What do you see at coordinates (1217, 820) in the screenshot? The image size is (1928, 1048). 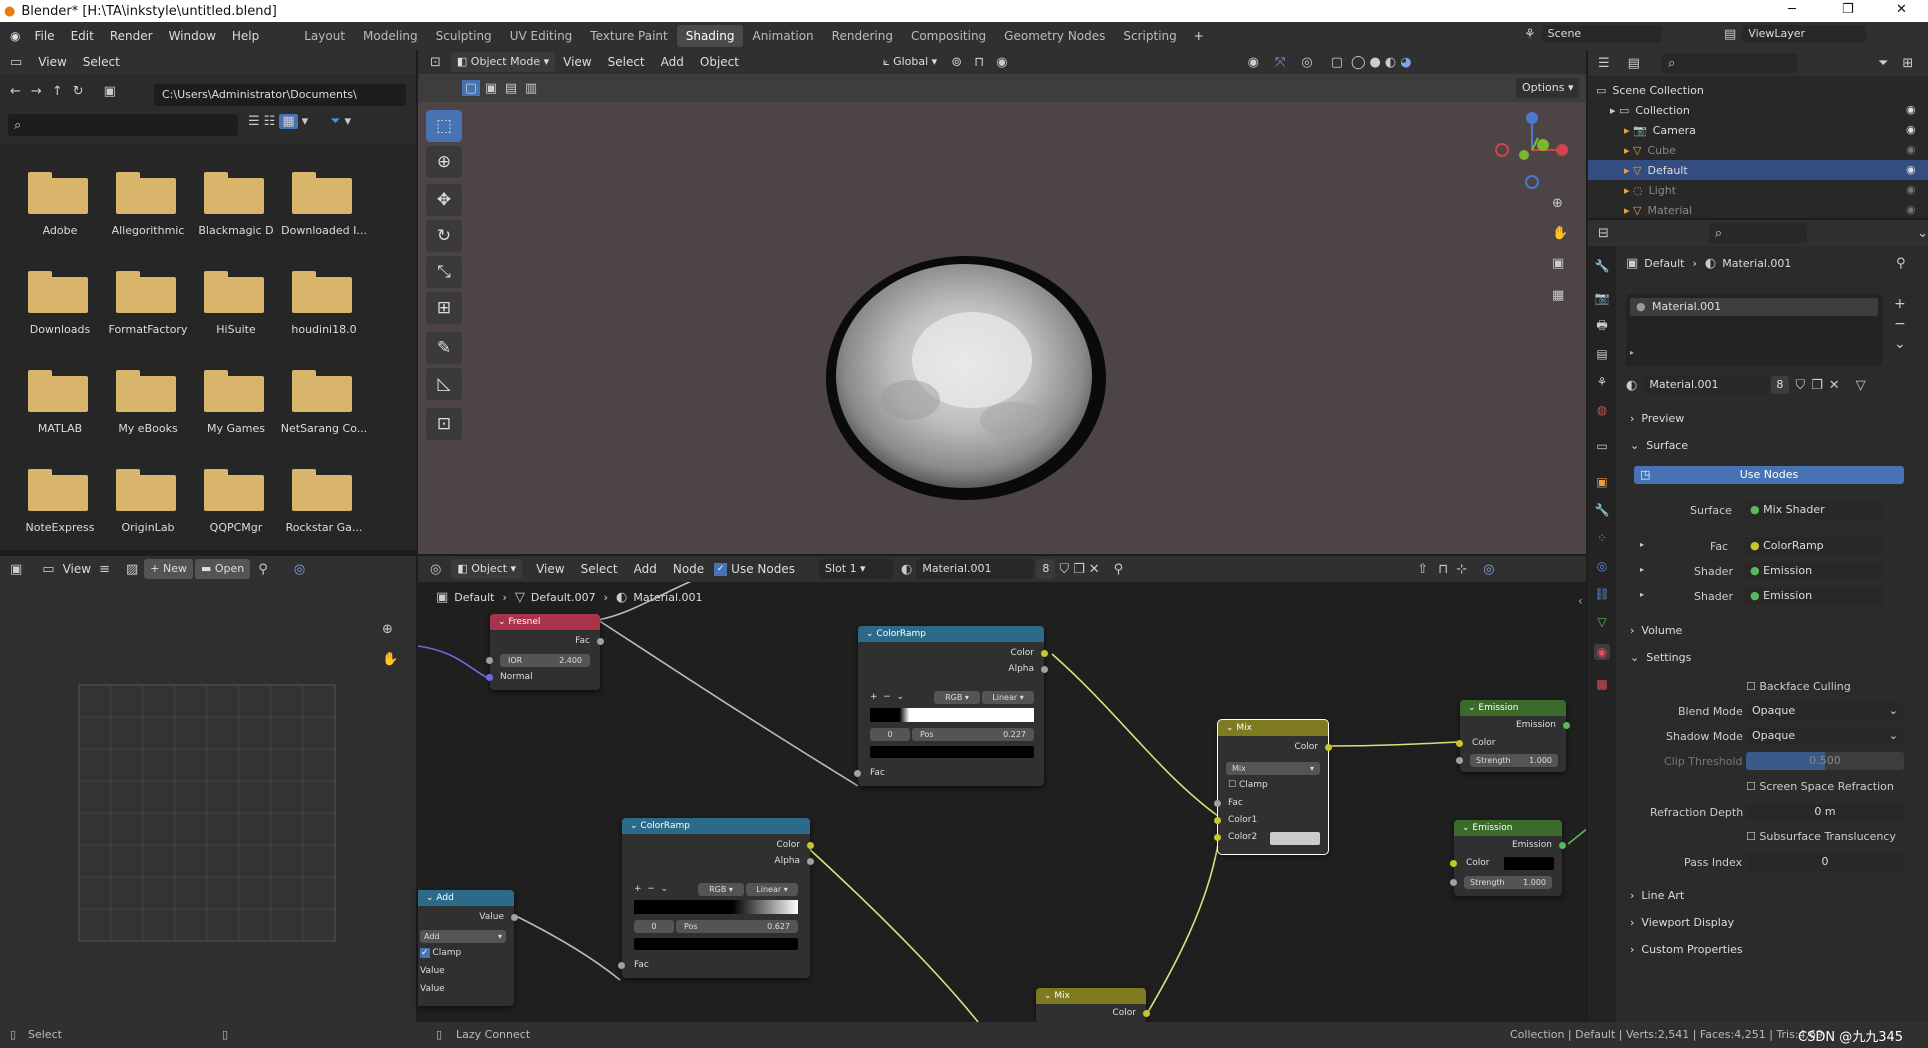 I see `mix-color1-socket` at bounding box center [1217, 820].